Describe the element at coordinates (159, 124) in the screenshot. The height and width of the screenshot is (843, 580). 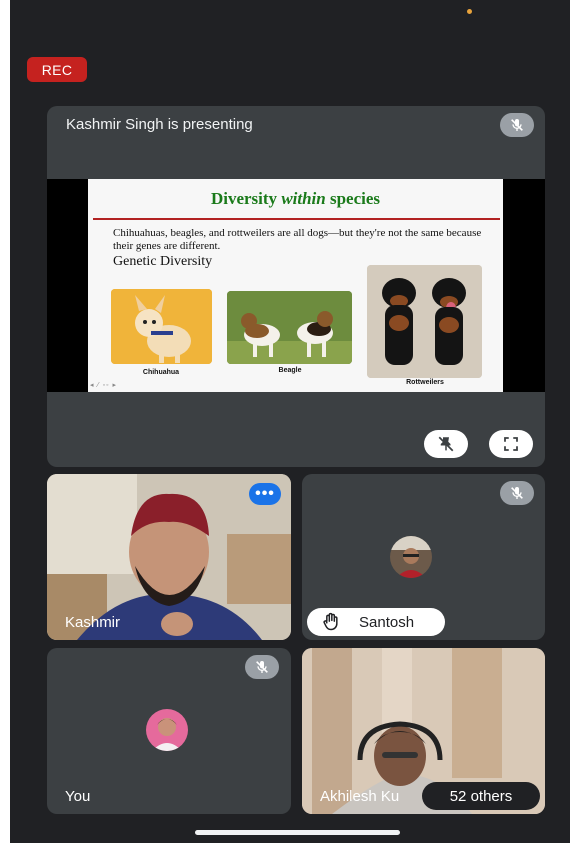
I see `presenter-title: Kashmir Singh is presenting` at that location.